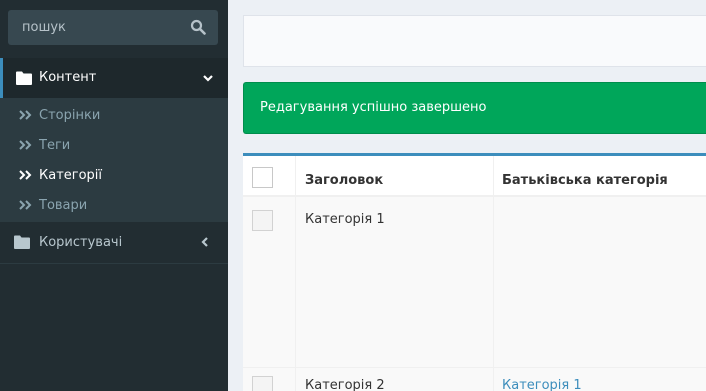 Image resolution: width=706 pixels, height=391 pixels. I want to click on column-header-title: Заголовок, so click(344, 180).